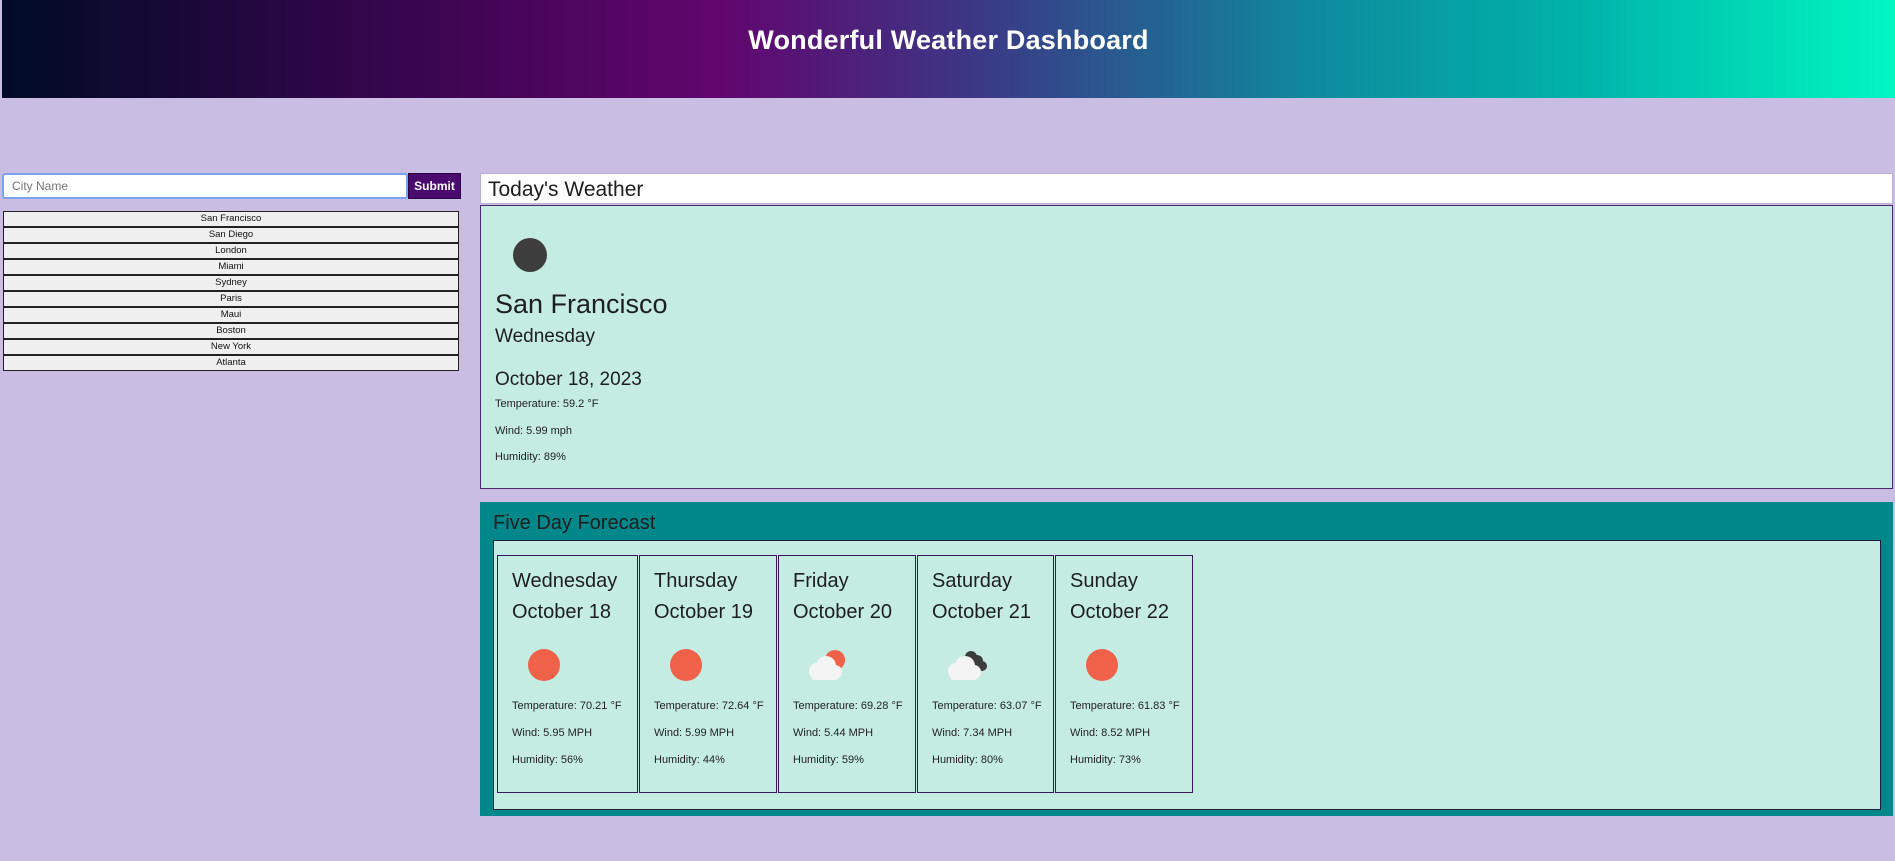 This screenshot has width=1895, height=861. What do you see at coordinates (709, 706) in the screenshot?
I see `forecast-temperature: Temperature: 72.64 °F` at bounding box center [709, 706].